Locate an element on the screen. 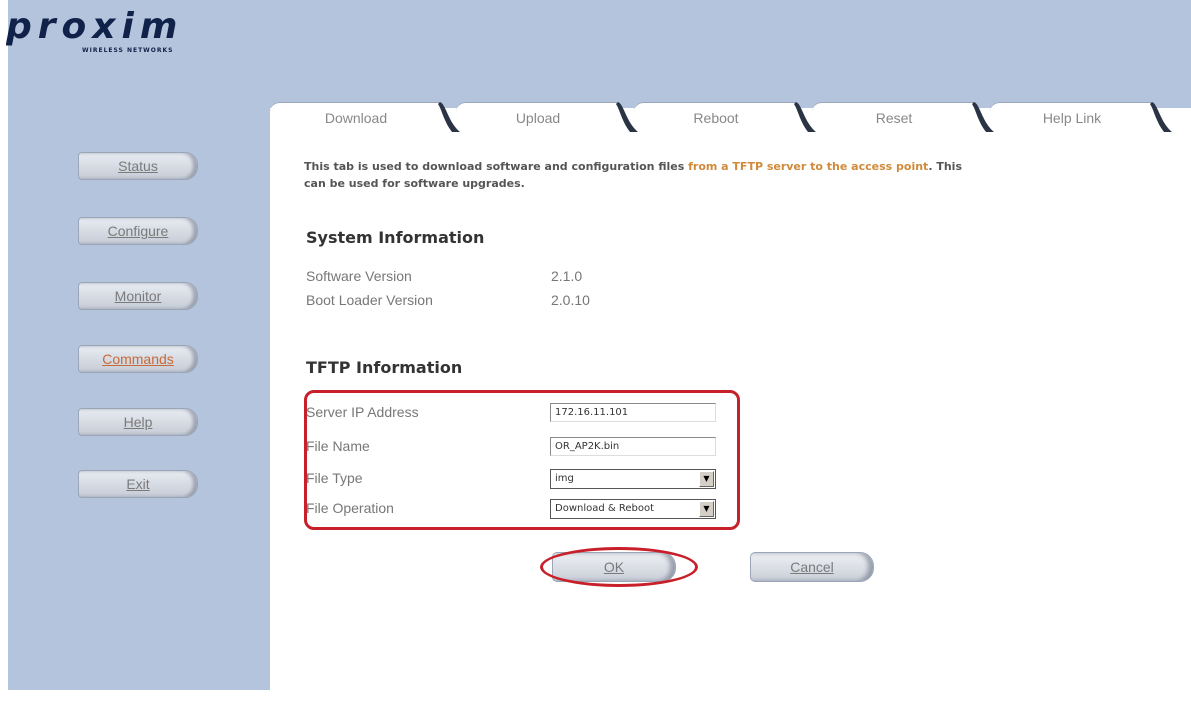 The height and width of the screenshot is (701, 1191). tab-upload: Upload is located at coordinates (538, 117).